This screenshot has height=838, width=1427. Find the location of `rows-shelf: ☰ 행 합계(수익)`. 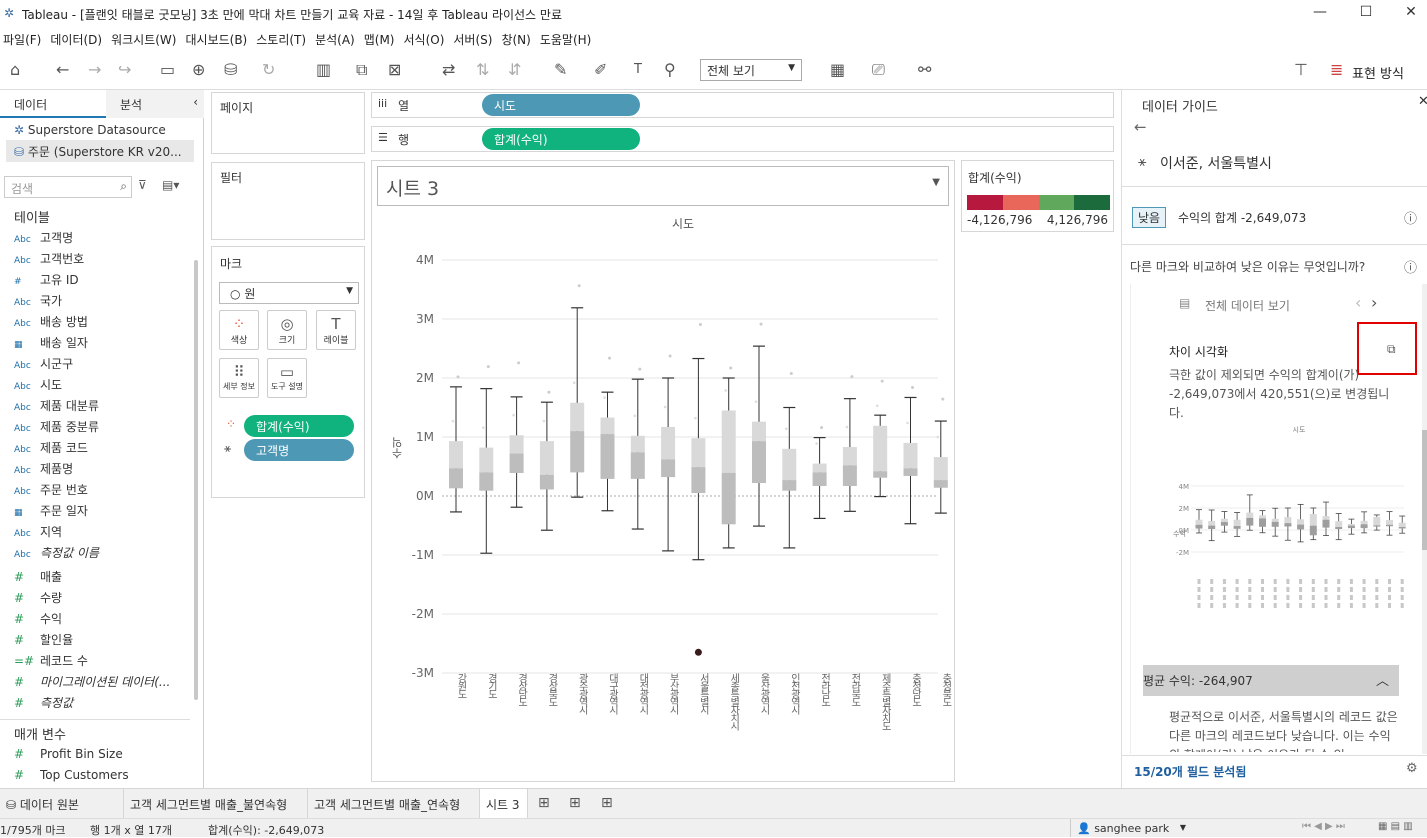

rows-shelf: ☰ 행 합계(수익) is located at coordinates (742, 139).